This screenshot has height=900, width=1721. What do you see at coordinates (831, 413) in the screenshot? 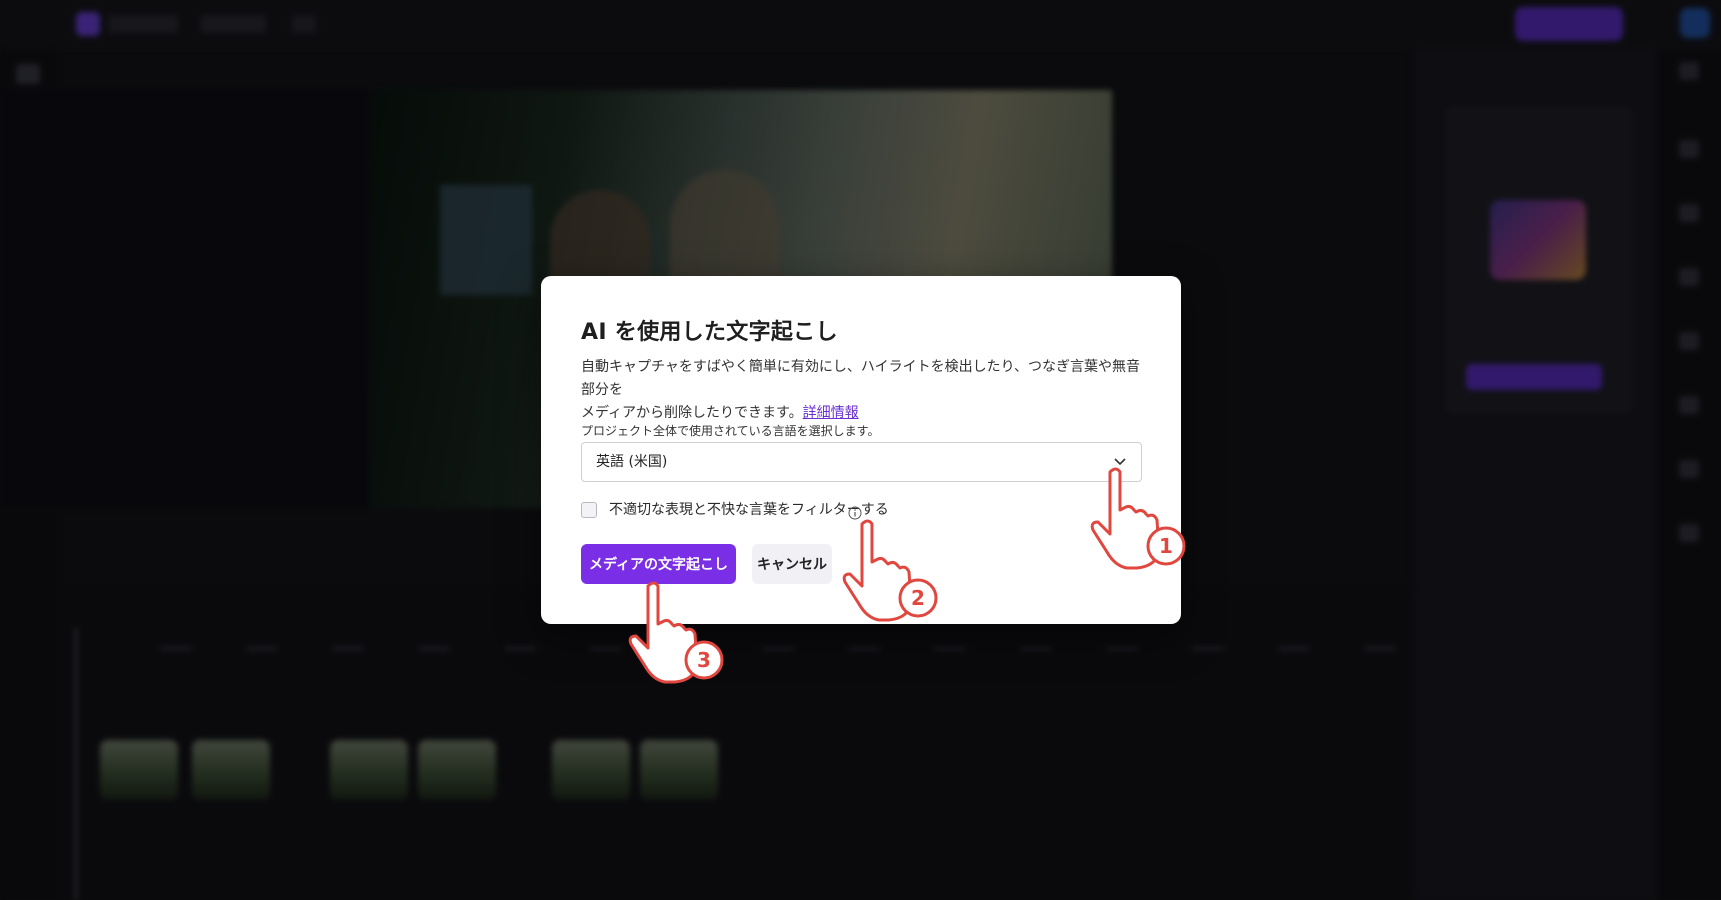
I see `learn-more-link: 詳細情報` at bounding box center [831, 413].